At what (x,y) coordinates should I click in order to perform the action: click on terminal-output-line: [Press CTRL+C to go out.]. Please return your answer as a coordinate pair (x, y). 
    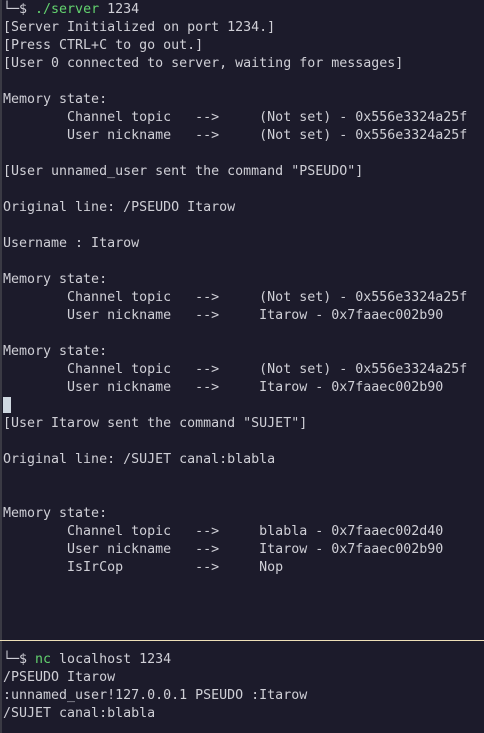
    Looking at the image, I should click on (103, 45).